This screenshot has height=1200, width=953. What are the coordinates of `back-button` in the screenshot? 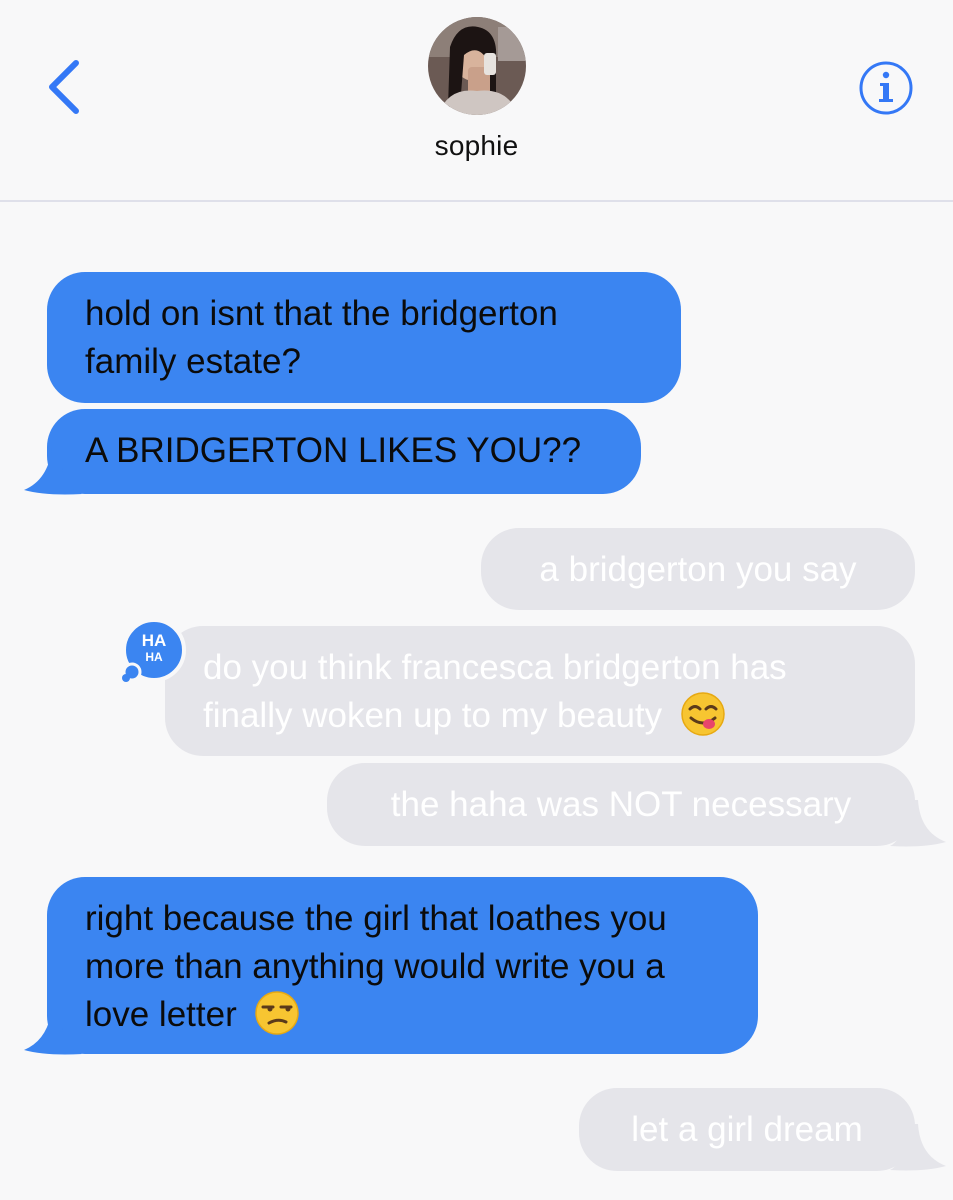 It's located at (65, 85).